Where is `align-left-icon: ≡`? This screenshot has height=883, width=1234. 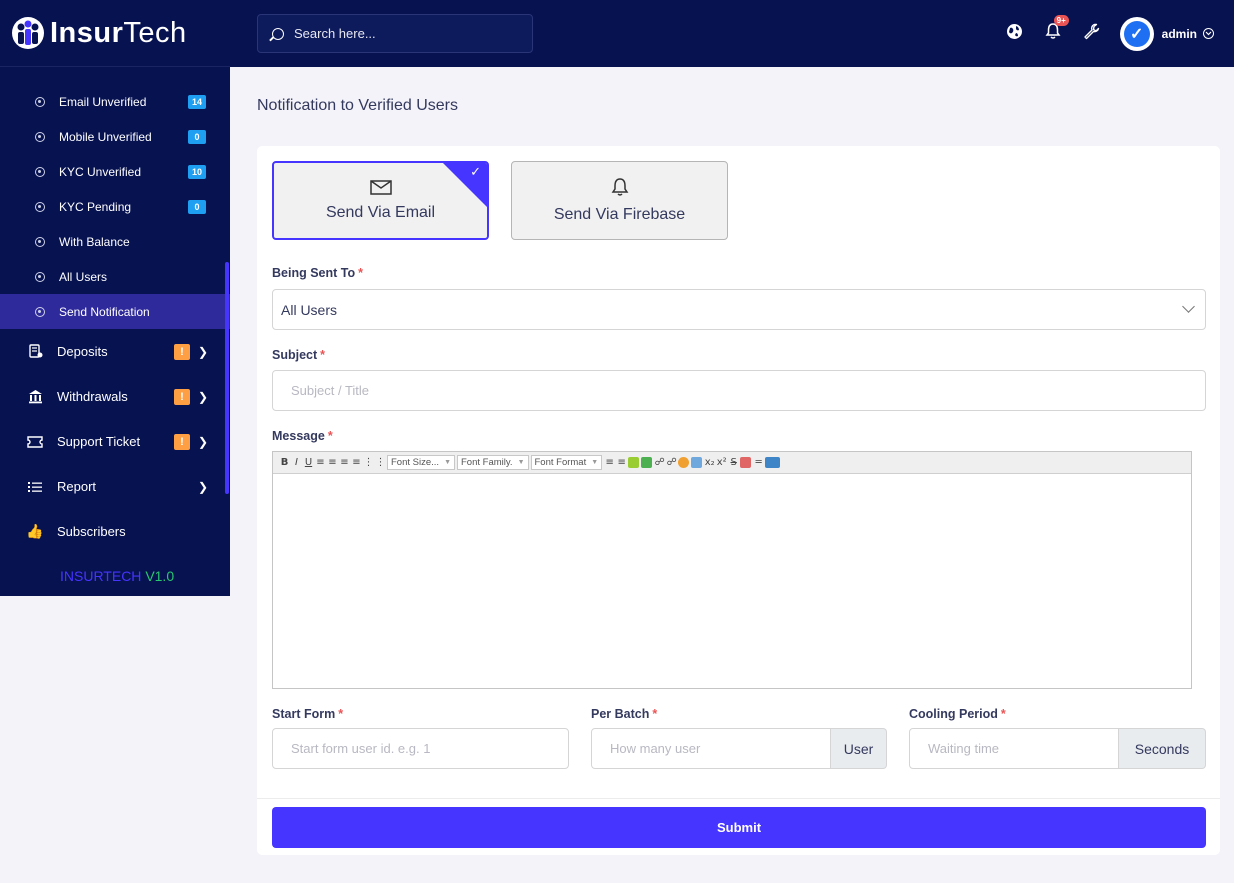 align-left-icon: ≡ is located at coordinates (320, 462).